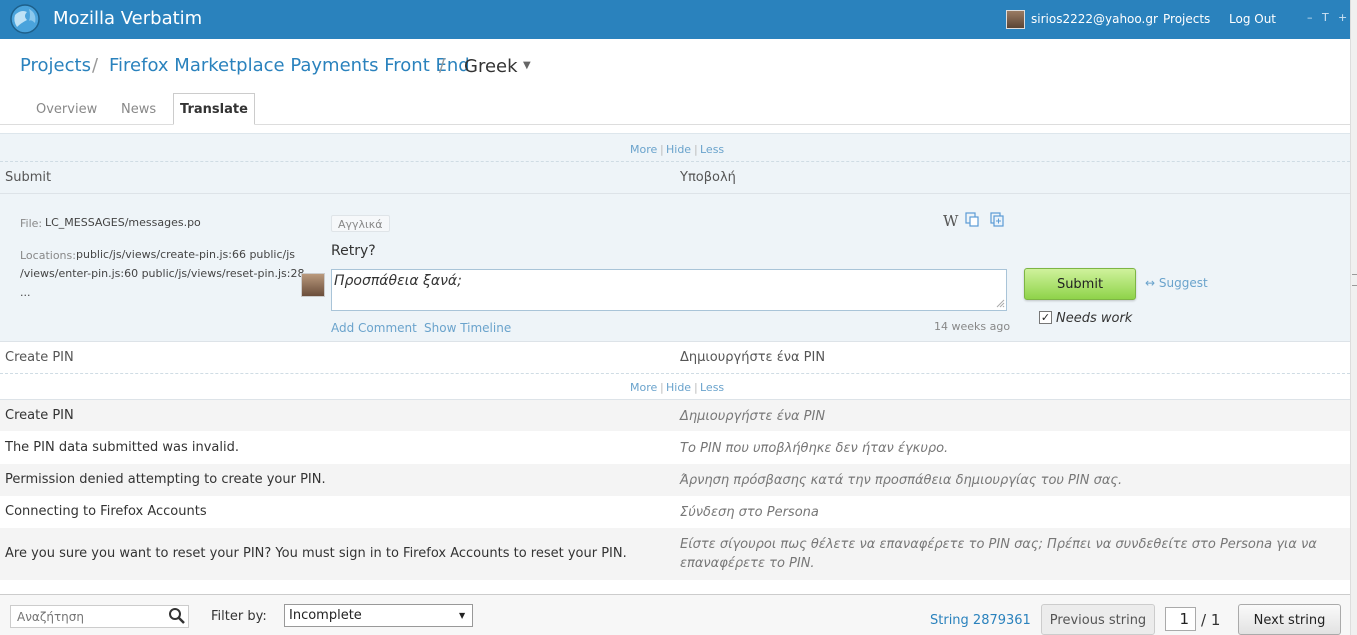 This screenshot has height=635, width=1357. Describe the element at coordinates (127, 18) in the screenshot. I see `app-title: Mozilla Verbatim` at that location.